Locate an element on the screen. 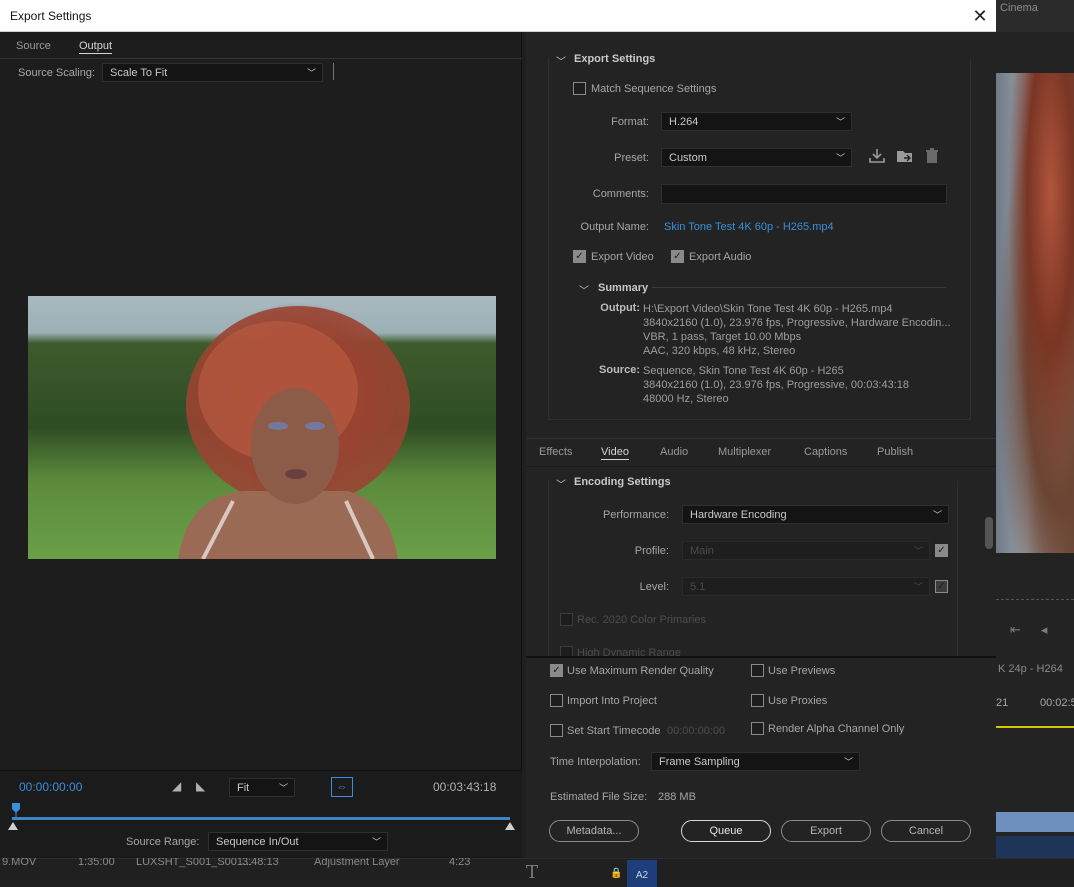 The height and width of the screenshot is (887, 1074). match-sequence-checkbox is located at coordinates (579, 88).